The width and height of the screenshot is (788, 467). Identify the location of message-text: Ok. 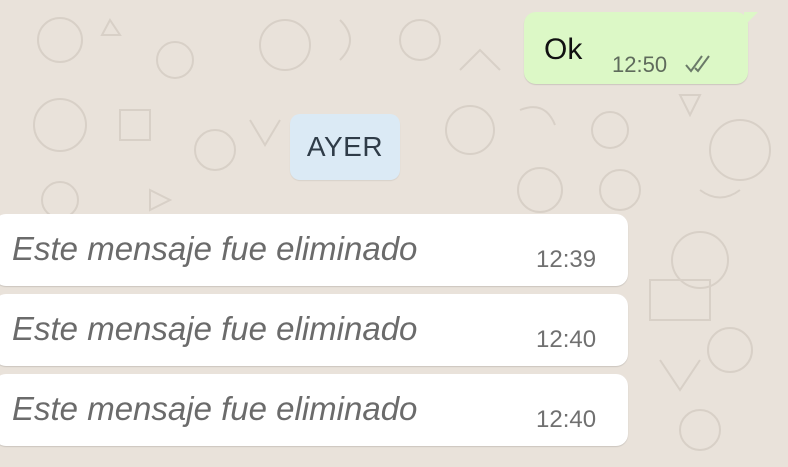
(563, 49).